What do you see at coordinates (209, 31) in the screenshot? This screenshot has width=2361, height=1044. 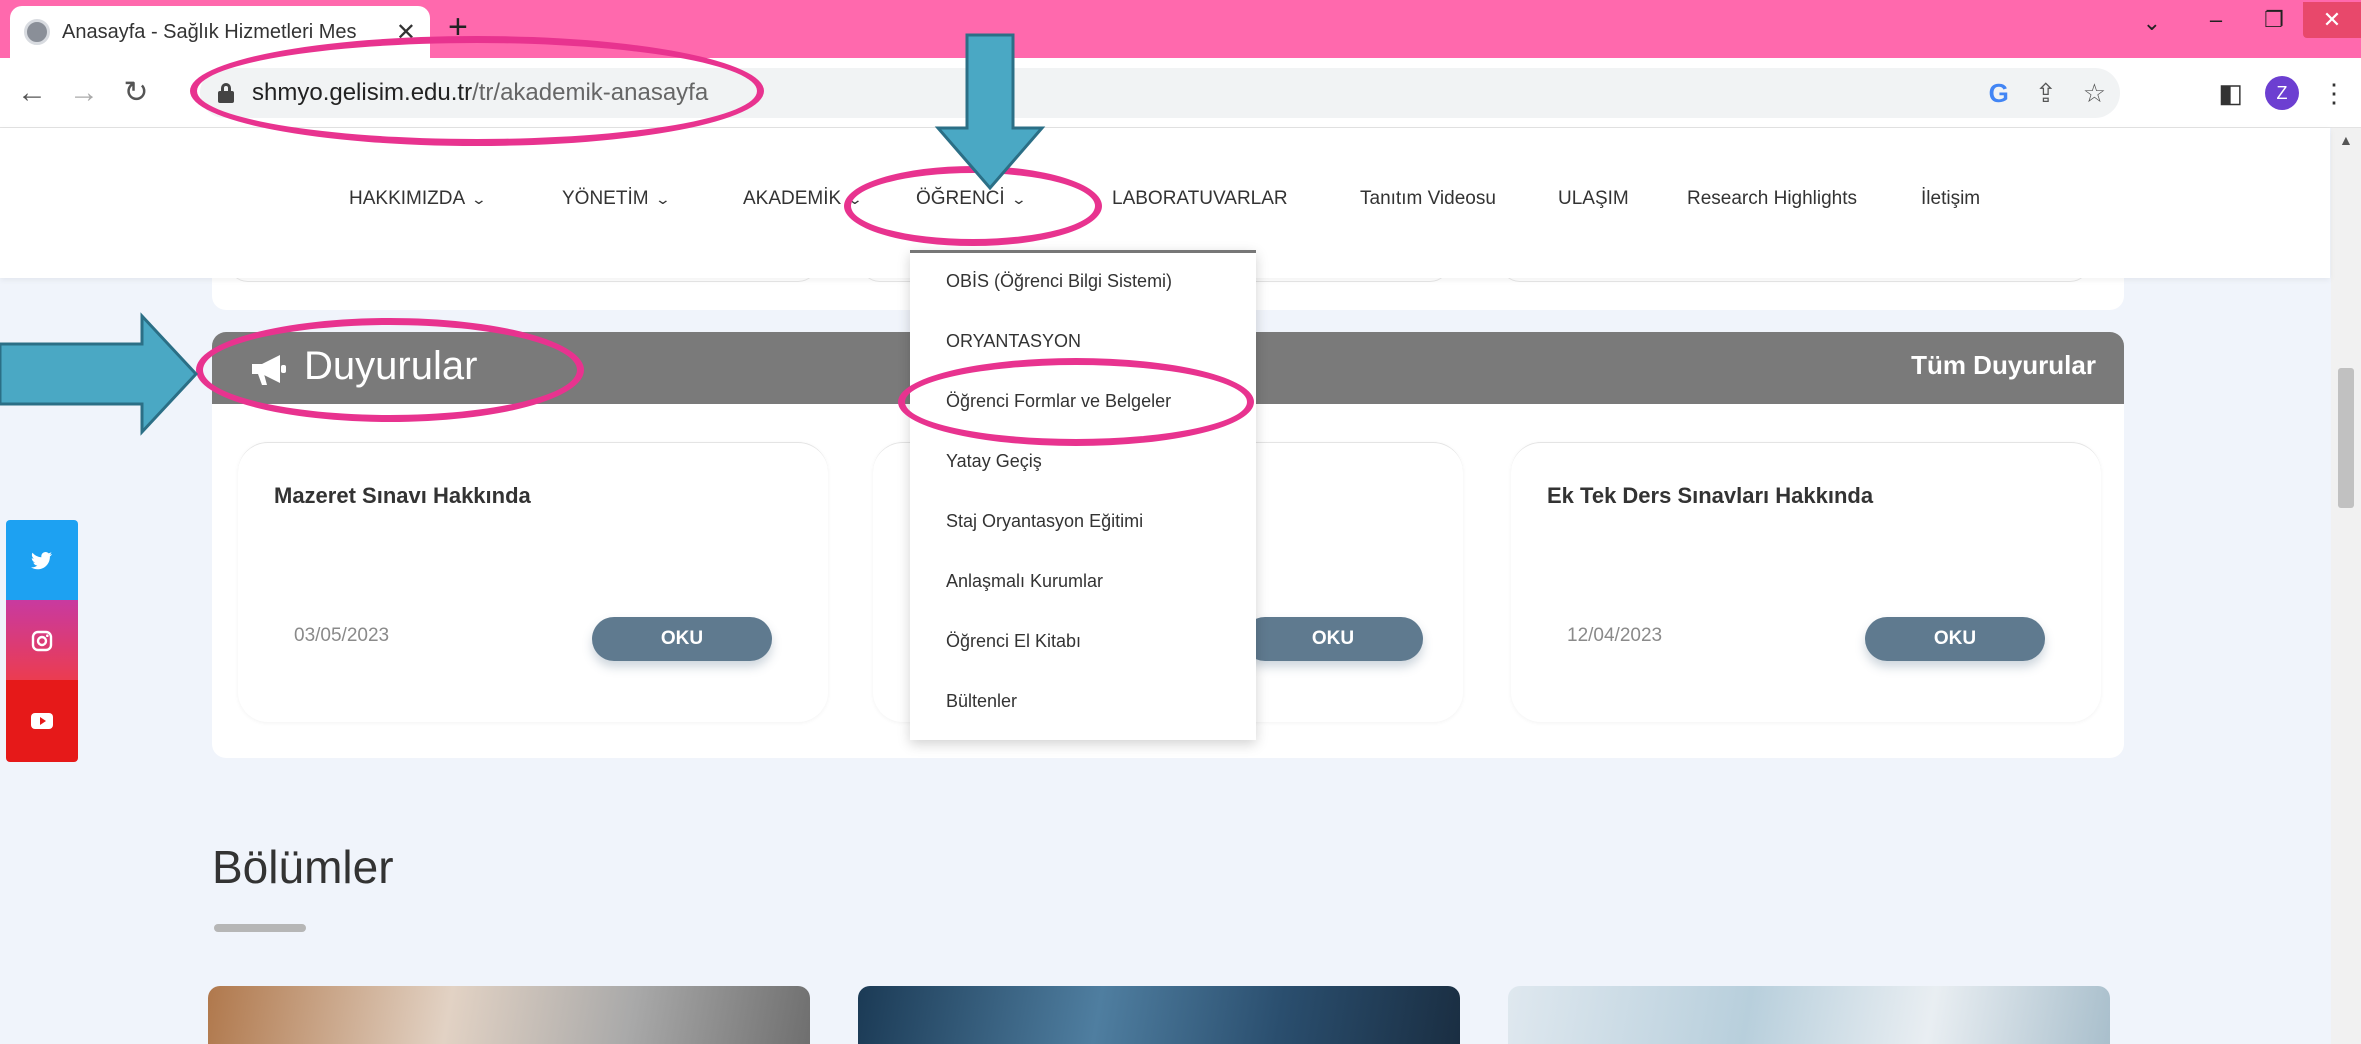 I see `tab-title: Anasayfa - Sağlık Hizmetleri Mes` at bounding box center [209, 31].